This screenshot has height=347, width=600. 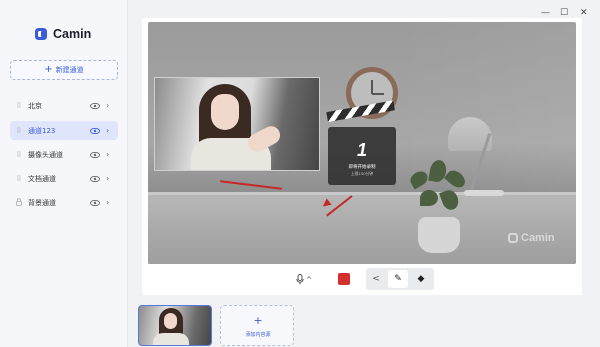 I want to click on camera-feed-overlay, so click(x=237, y=124).